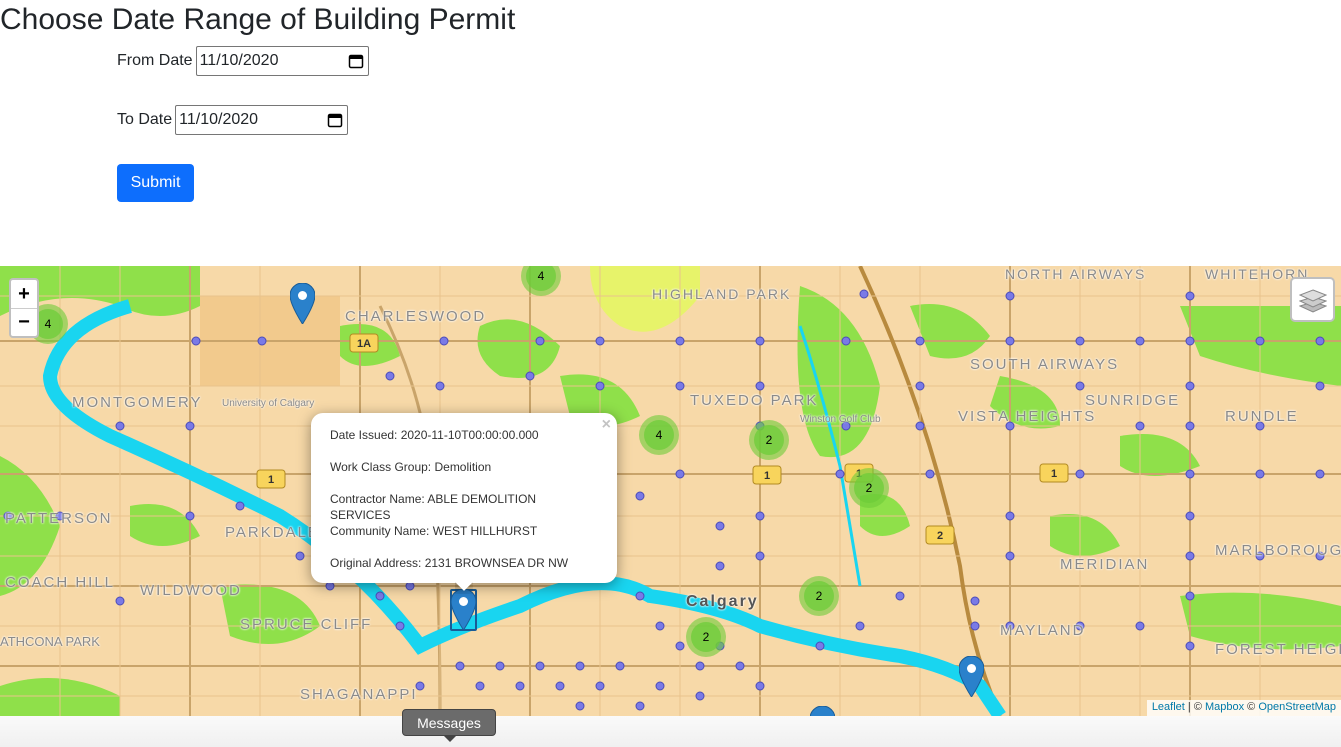  What do you see at coordinates (306, 624) in the screenshot?
I see `place-label: SPRUCE CLIFF` at bounding box center [306, 624].